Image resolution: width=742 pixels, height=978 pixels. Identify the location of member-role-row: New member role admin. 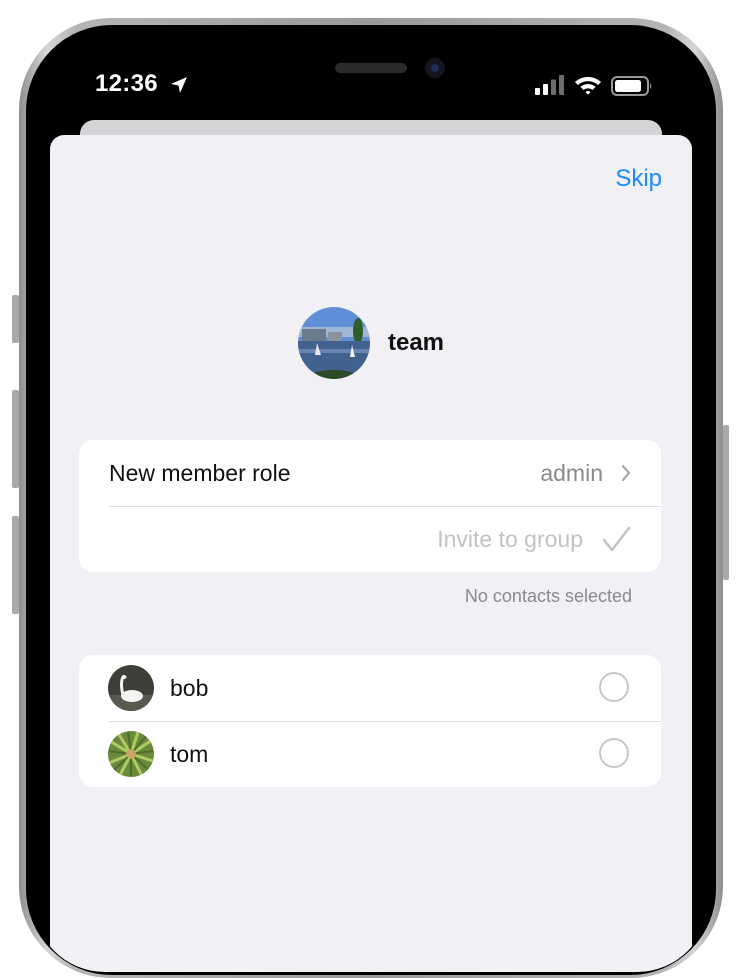
(370, 473).